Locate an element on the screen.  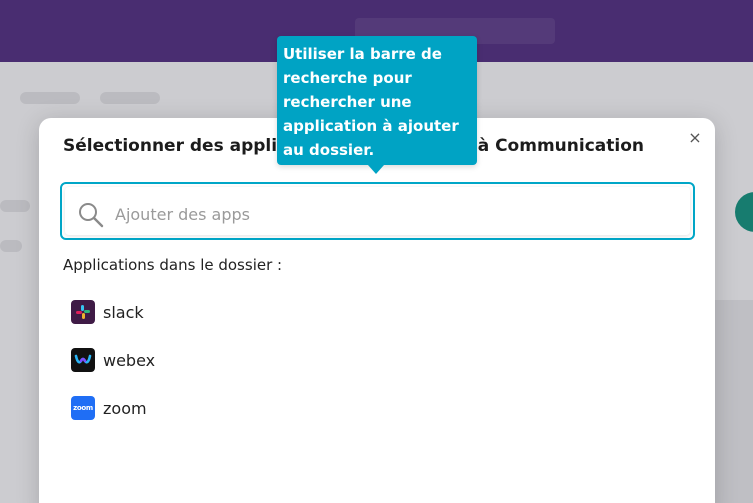
zoom-logo-icon: zoom is located at coordinates (83, 408).